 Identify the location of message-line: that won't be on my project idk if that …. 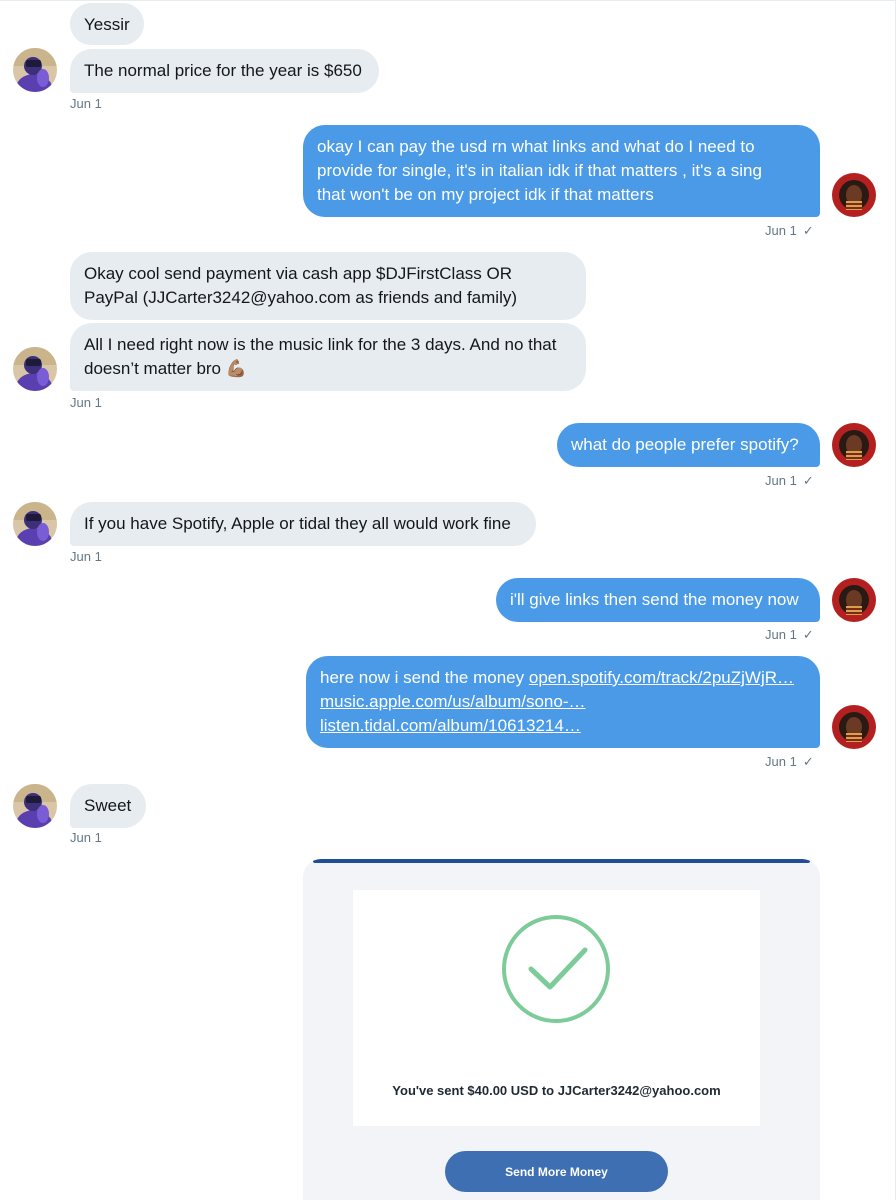
(485, 194).